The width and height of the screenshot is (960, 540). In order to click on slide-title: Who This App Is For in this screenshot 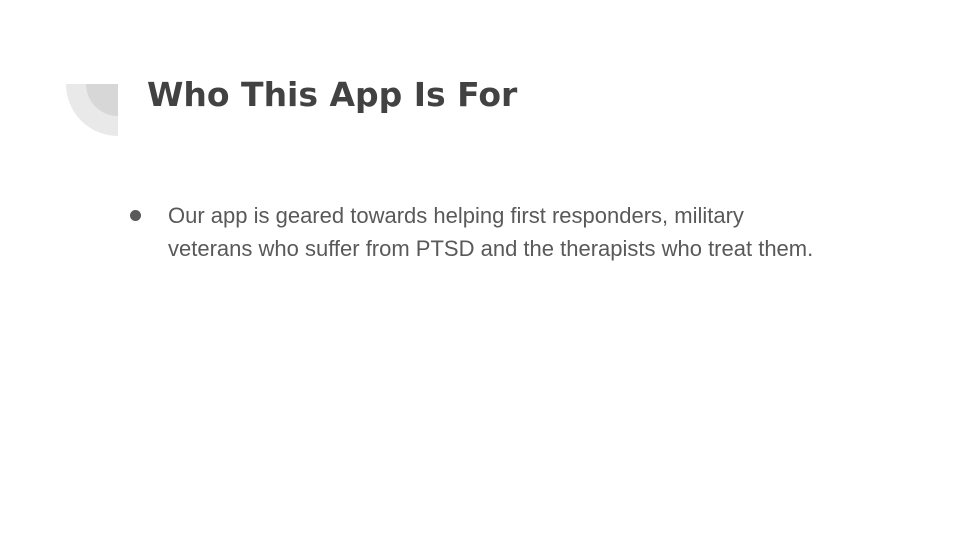, I will do `click(332, 94)`.